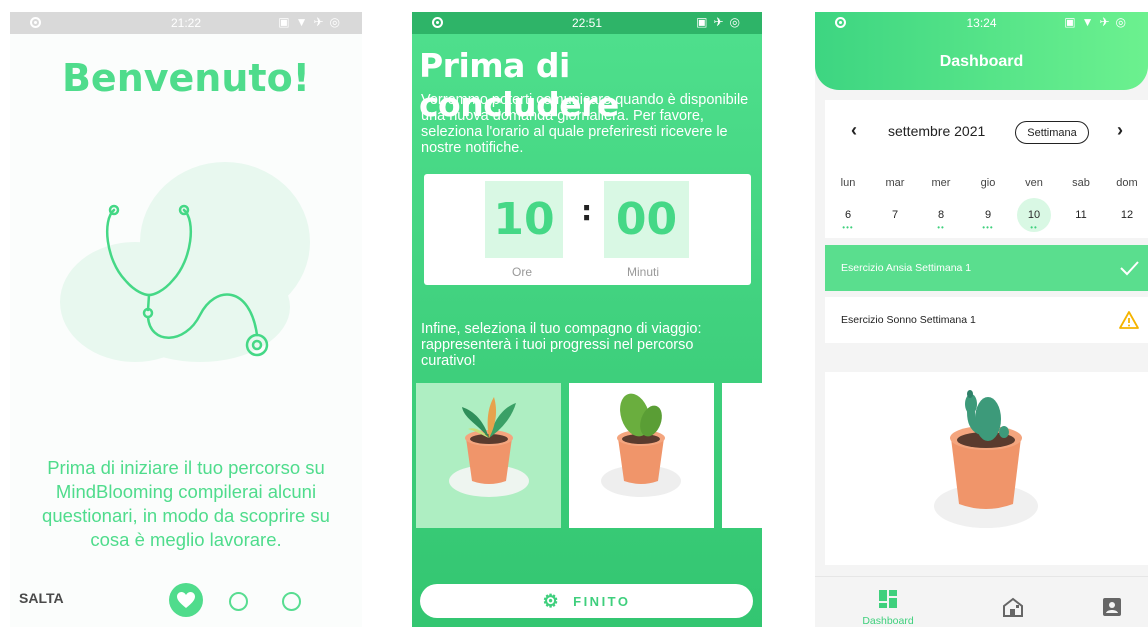  Describe the element at coordinates (988, 183) in the screenshot. I see `weekday-label: gio` at that location.